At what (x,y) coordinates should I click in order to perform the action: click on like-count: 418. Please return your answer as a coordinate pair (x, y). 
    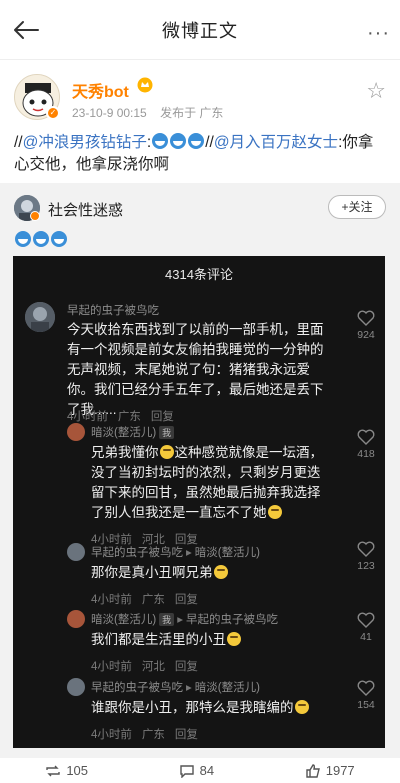
    Looking at the image, I should click on (366, 454).